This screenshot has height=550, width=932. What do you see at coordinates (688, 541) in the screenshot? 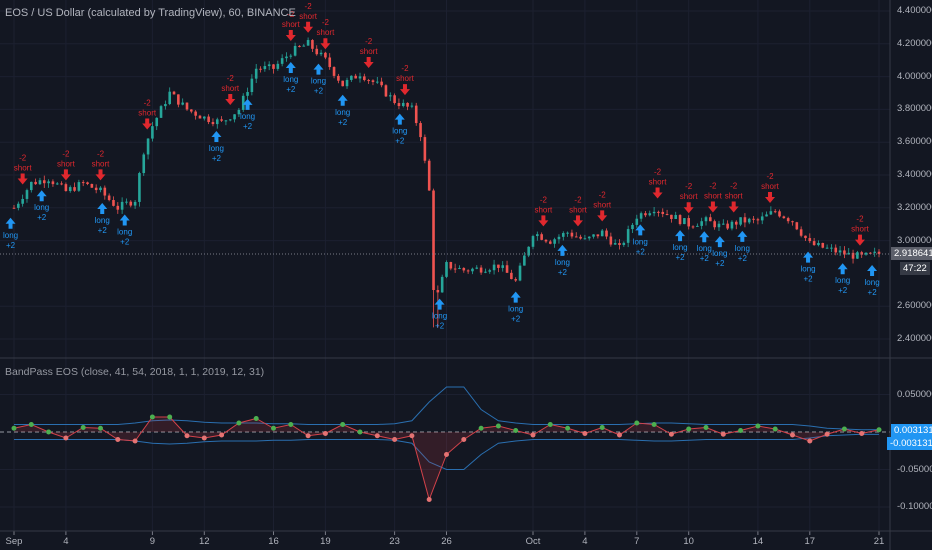
I see `time-tick-label: 10` at bounding box center [688, 541].